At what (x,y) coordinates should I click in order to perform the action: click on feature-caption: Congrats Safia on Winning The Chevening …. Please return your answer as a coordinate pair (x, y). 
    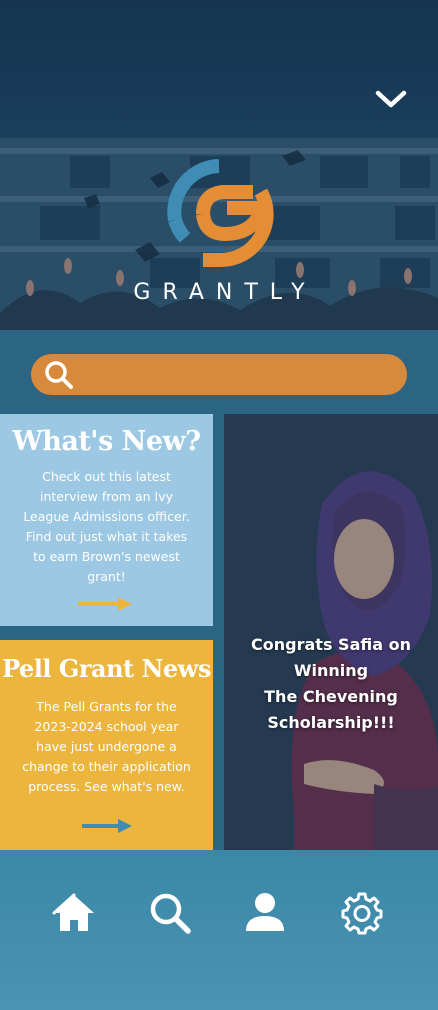
    Looking at the image, I should click on (331, 684).